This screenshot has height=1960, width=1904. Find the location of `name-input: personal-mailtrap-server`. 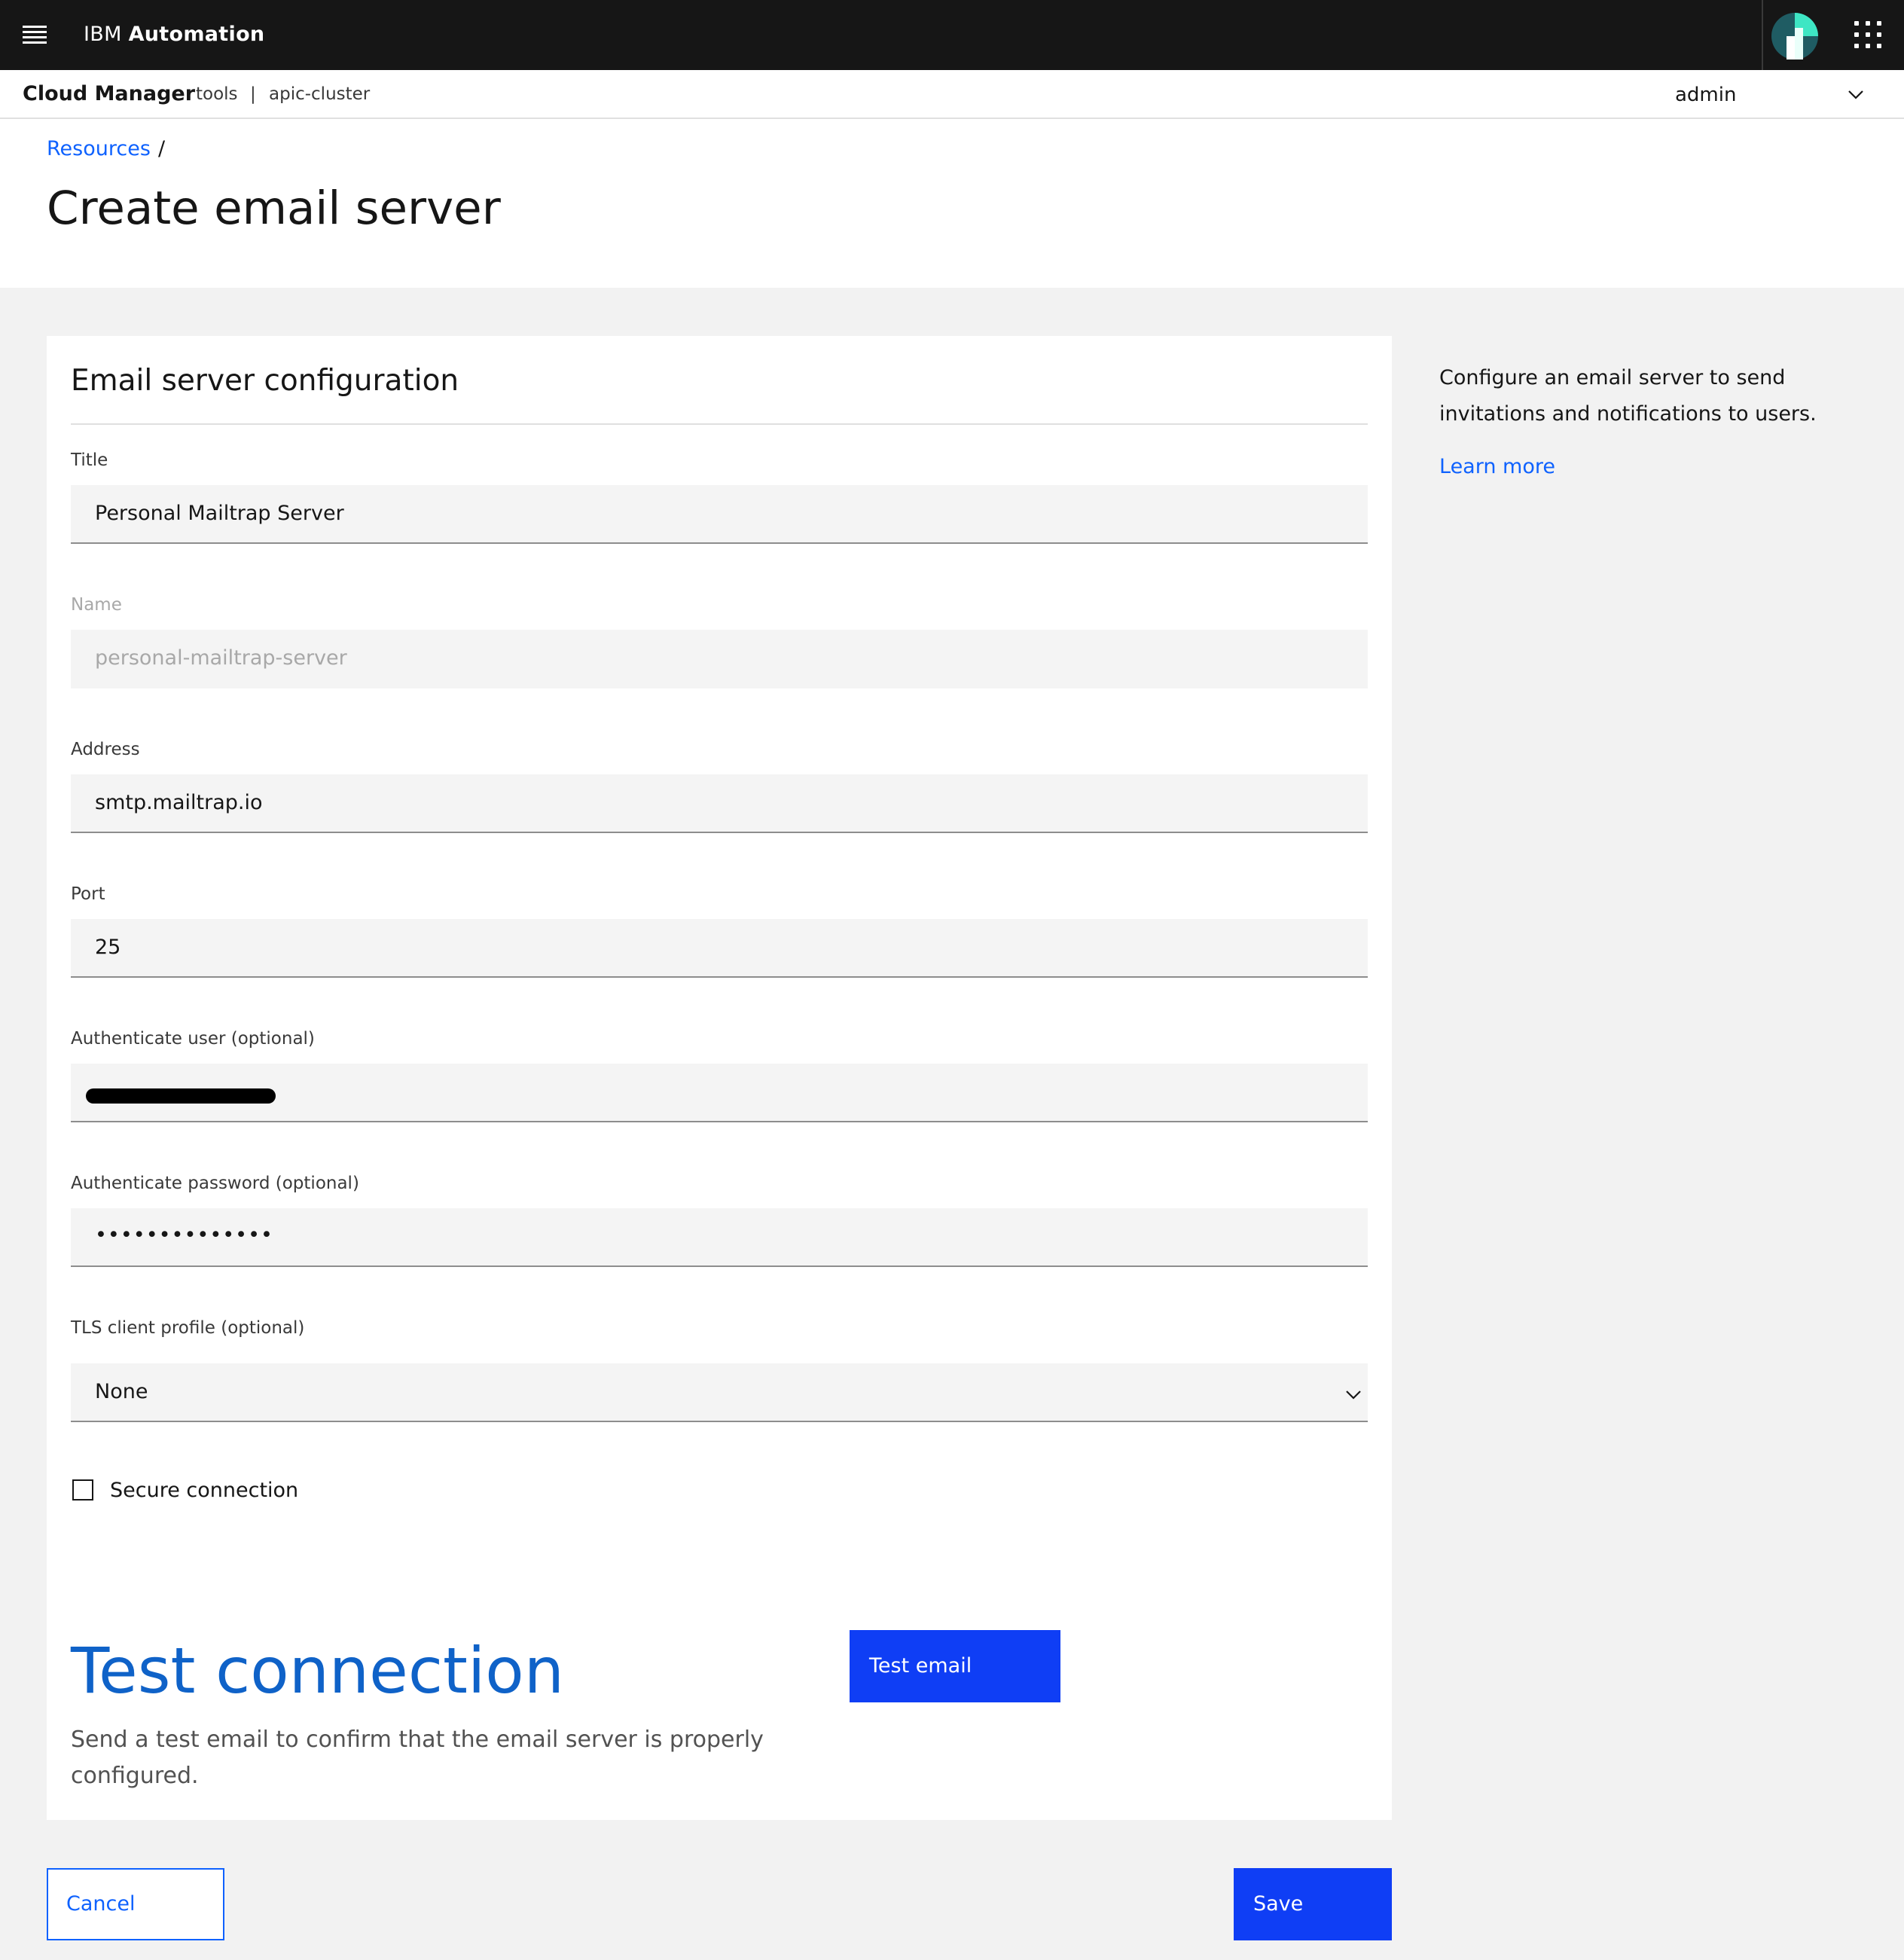

name-input: personal-mailtrap-server is located at coordinates (719, 659).